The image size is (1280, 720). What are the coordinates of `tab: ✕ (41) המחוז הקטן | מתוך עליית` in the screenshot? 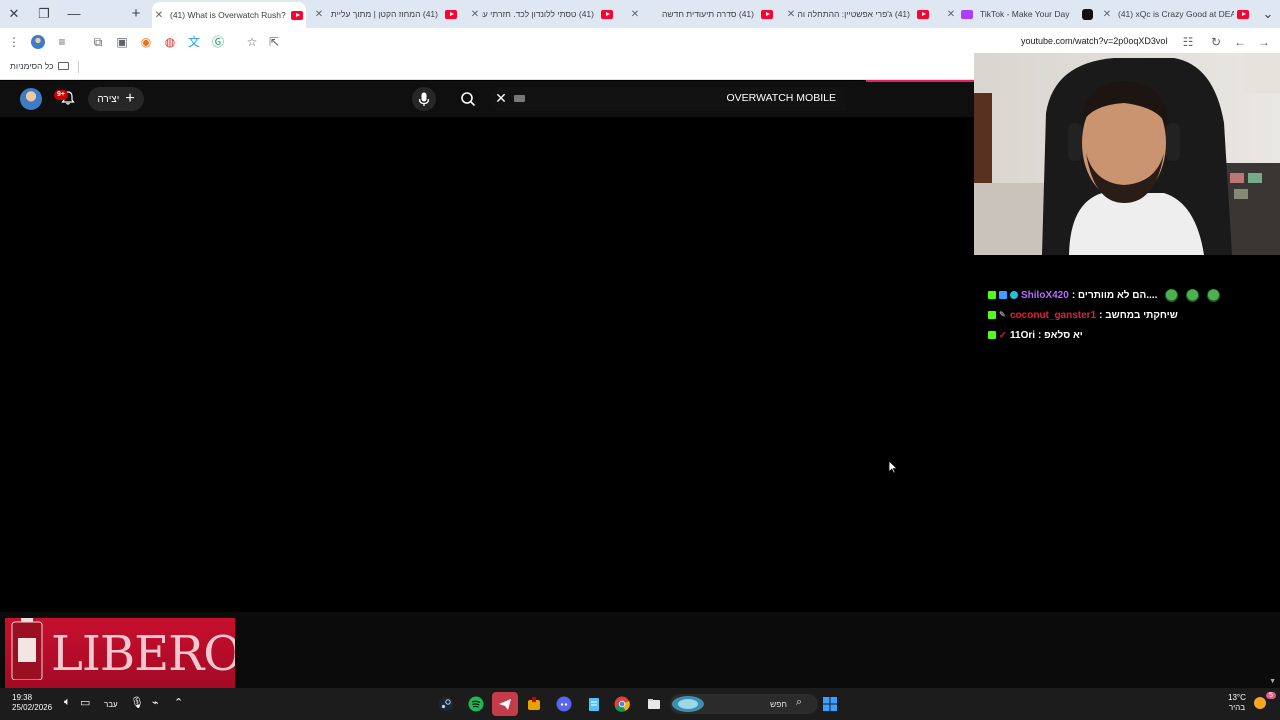 It's located at (386, 14).